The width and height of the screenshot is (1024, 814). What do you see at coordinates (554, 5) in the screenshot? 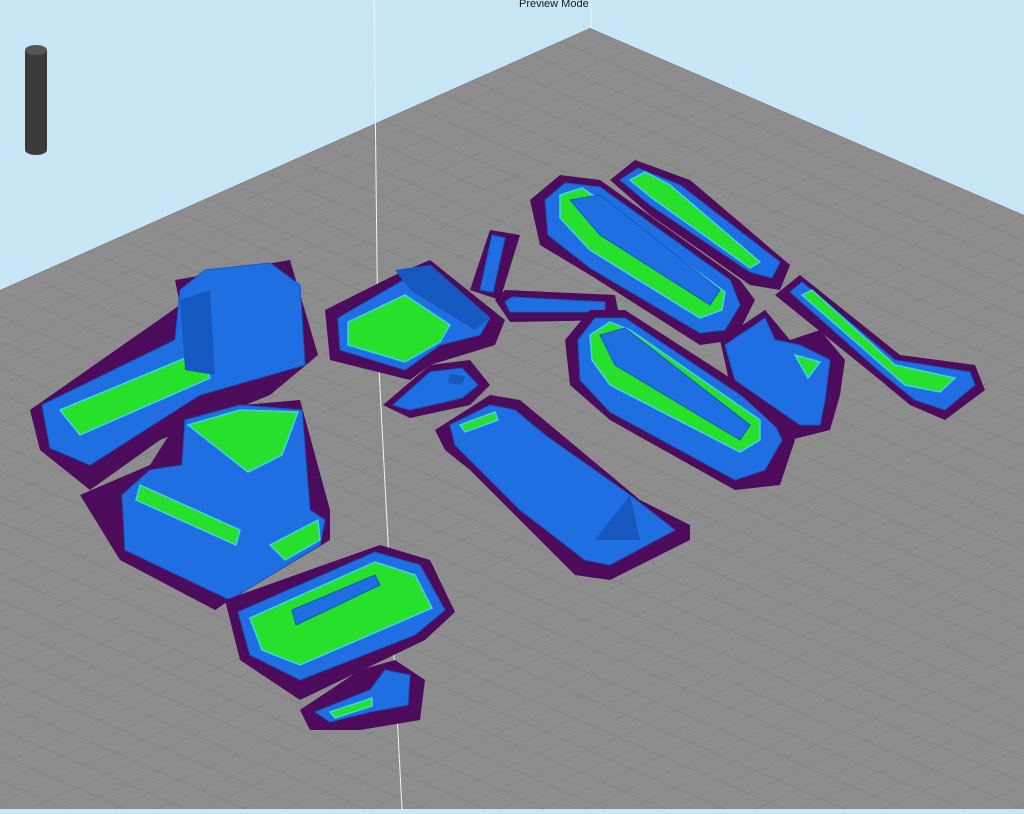
I see `preview-mode-label: Preview Mode` at bounding box center [554, 5].